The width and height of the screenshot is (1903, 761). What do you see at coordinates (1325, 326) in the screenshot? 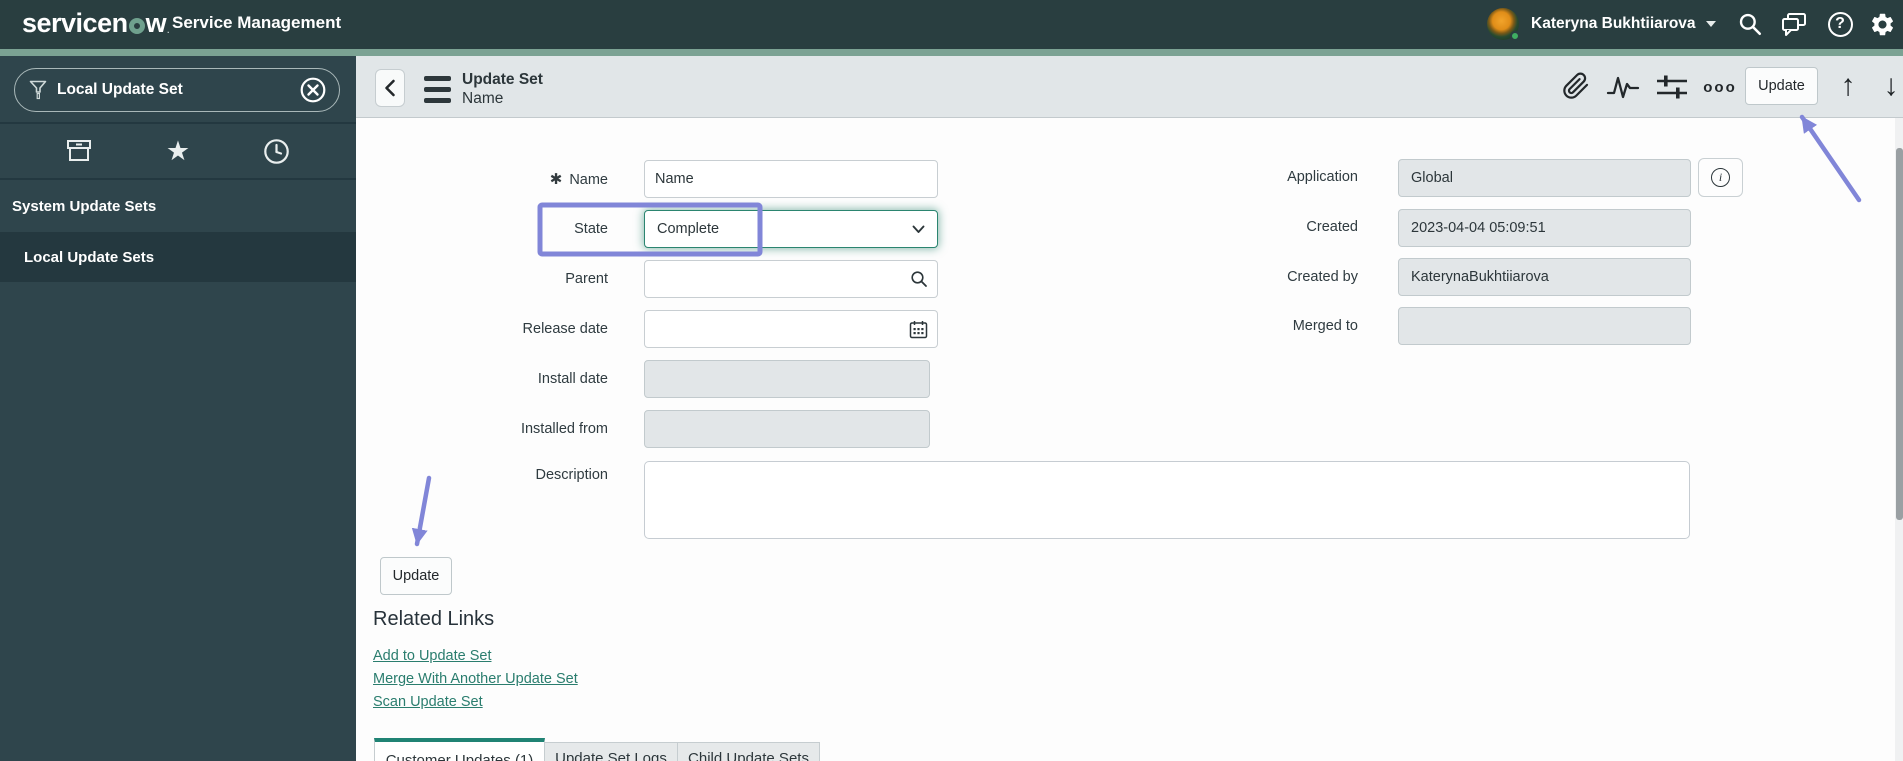
I see `merged-to-label: Merged to` at bounding box center [1325, 326].